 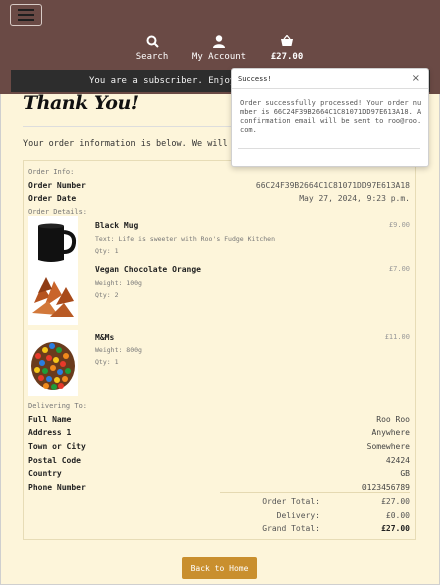 I want to click on toast-title: Success!, so click(x=255, y=79).